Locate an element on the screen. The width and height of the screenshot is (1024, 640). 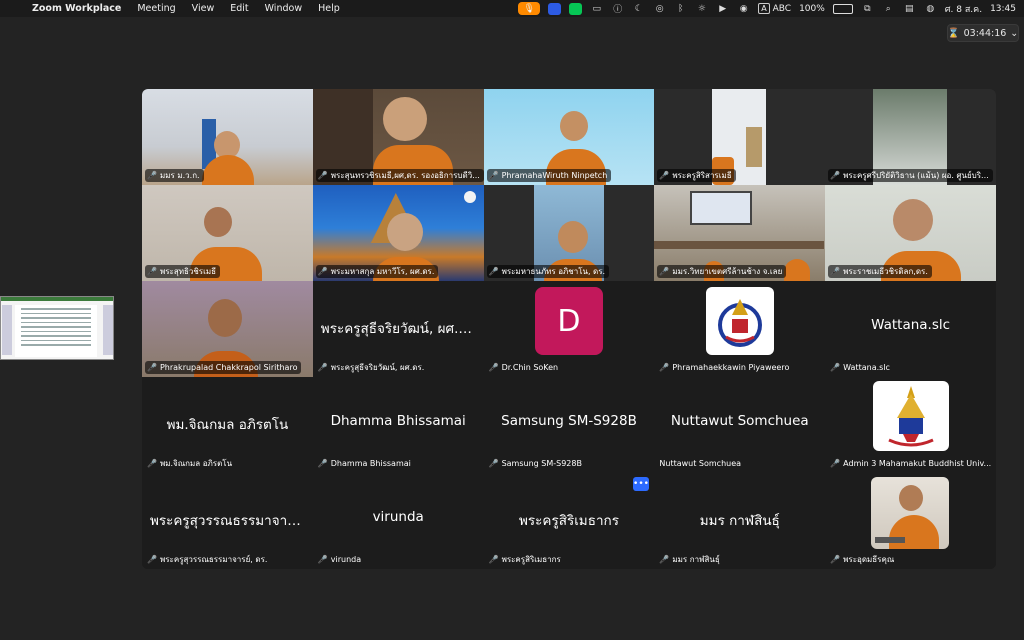
profile-logo is located at coordinates (910, 416).